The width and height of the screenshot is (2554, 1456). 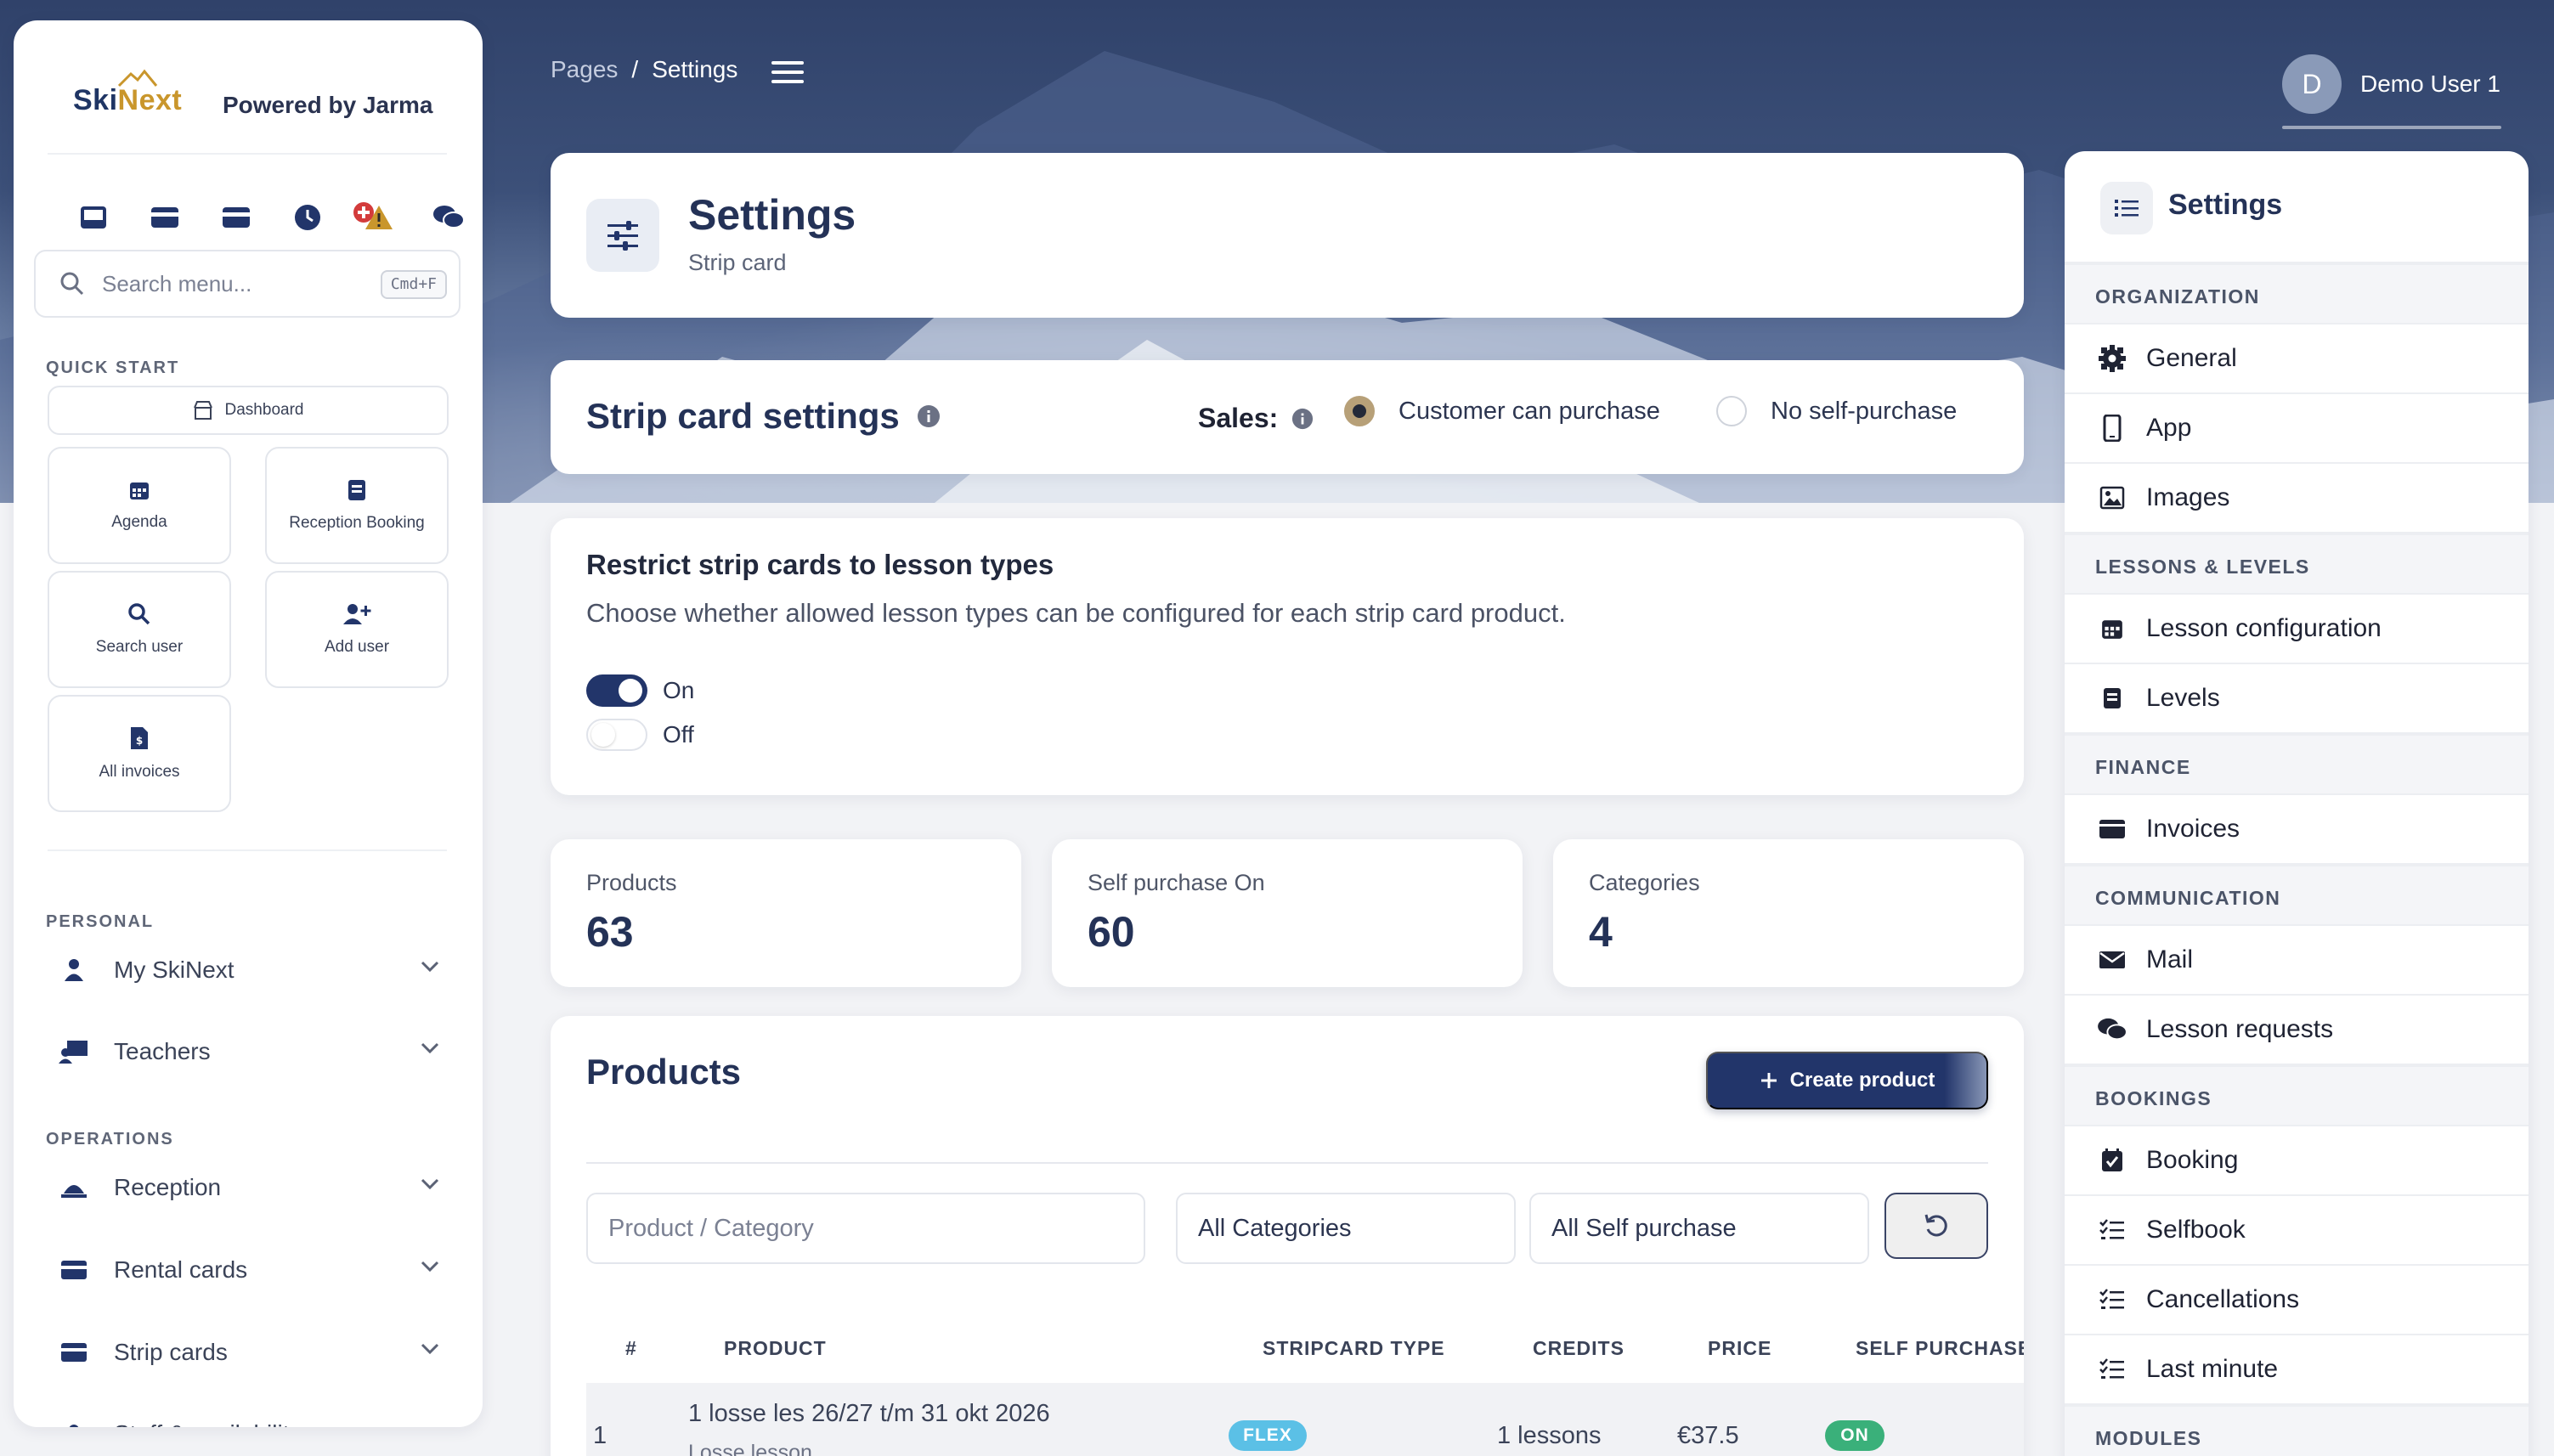 I want to click on skinext-logo: SkiNext, so click(x=127, y=100).